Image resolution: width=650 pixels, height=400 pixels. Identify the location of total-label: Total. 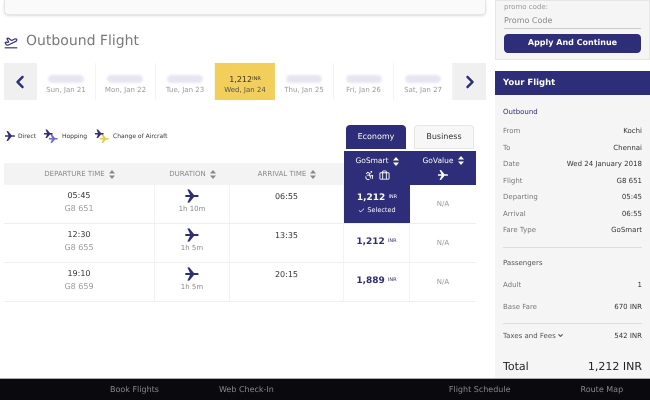
(516, 366).